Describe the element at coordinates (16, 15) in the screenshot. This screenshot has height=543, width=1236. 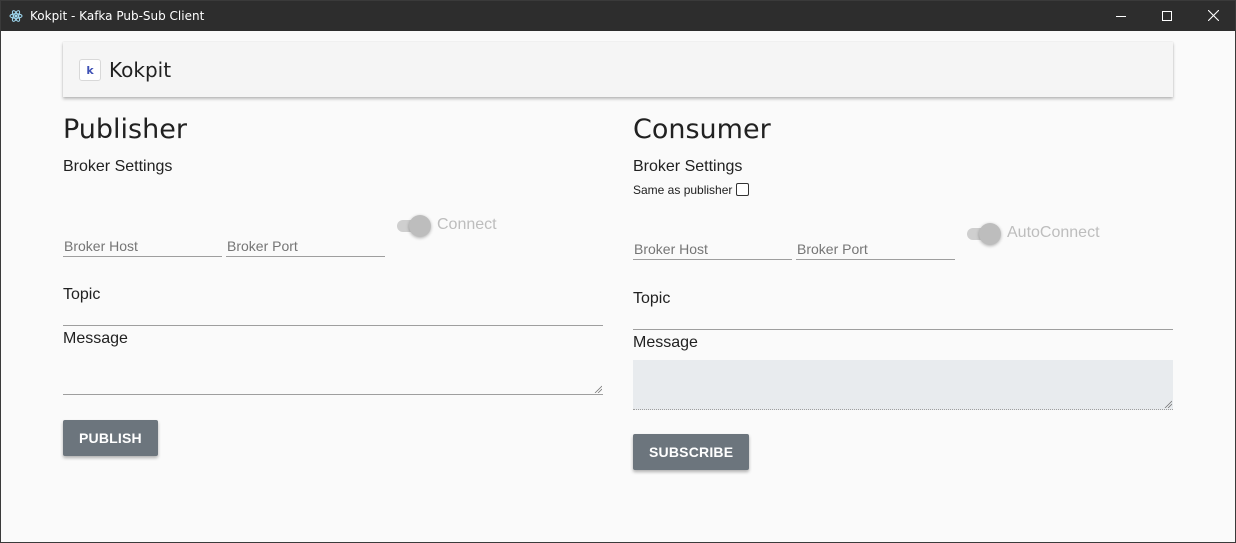
I see `electron-icon` at that location.